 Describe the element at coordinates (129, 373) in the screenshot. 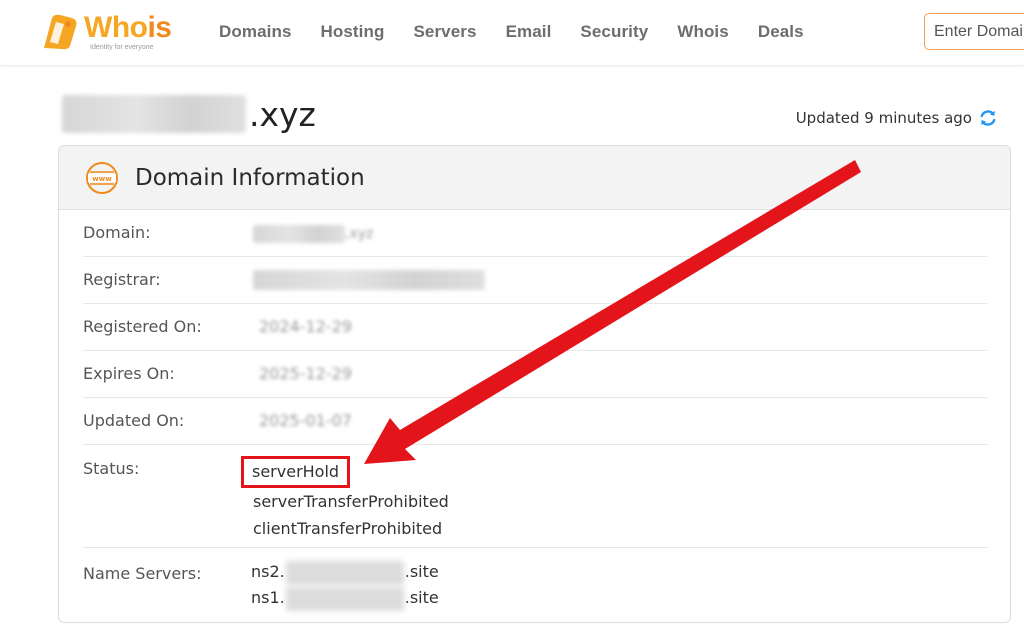

I see `expires-on-label: Expires On:` at that location.